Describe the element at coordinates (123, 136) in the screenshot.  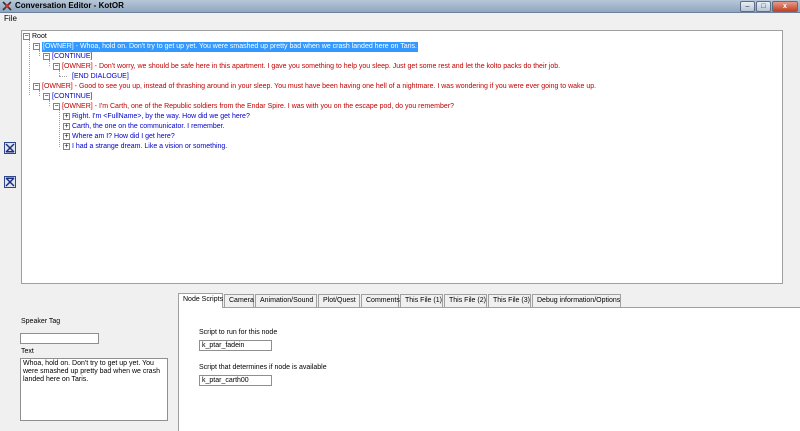
I see `tree-node-label: Where am I? How did I get here?` at that location.